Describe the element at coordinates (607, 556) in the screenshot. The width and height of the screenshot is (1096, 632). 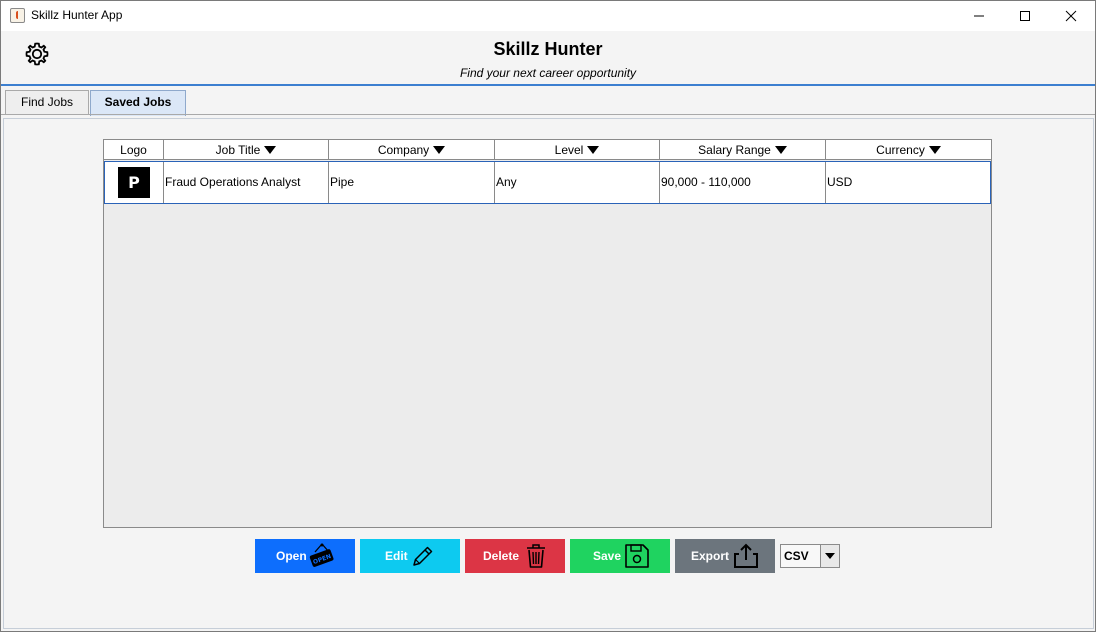
I see `save-button-label: Save` at that location.